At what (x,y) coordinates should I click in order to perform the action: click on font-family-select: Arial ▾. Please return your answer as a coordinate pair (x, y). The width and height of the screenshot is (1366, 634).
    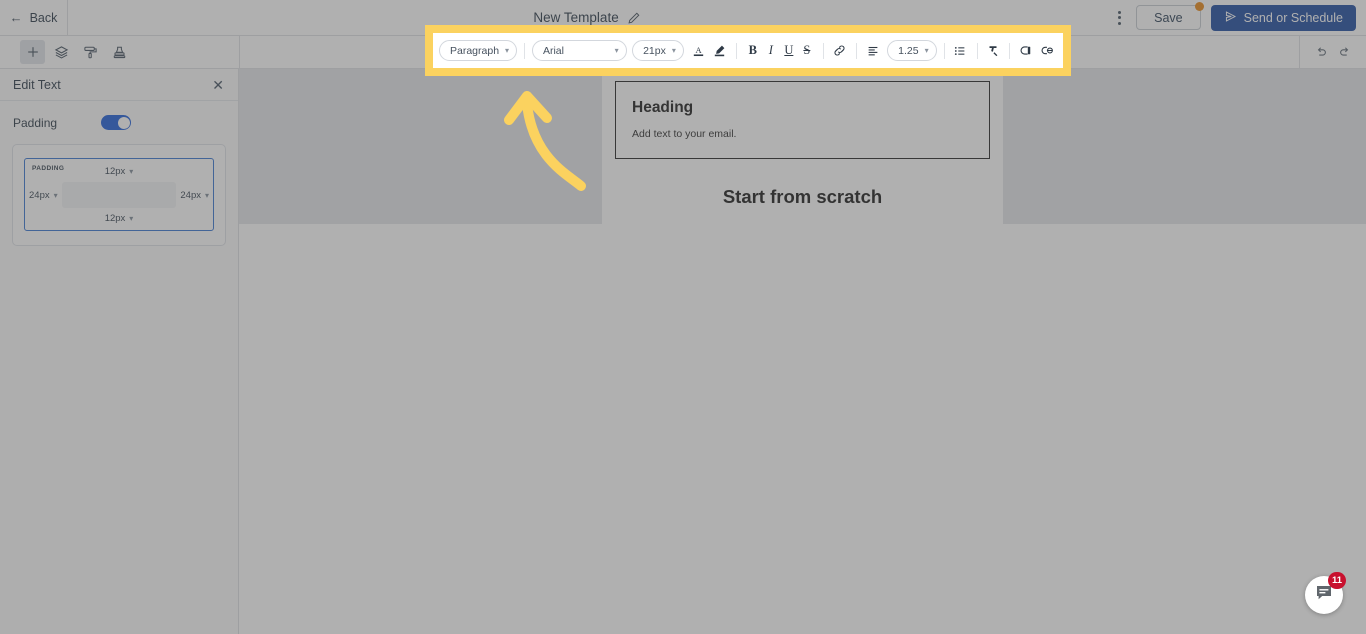
    Looking at the image, I should click on (579, 50).